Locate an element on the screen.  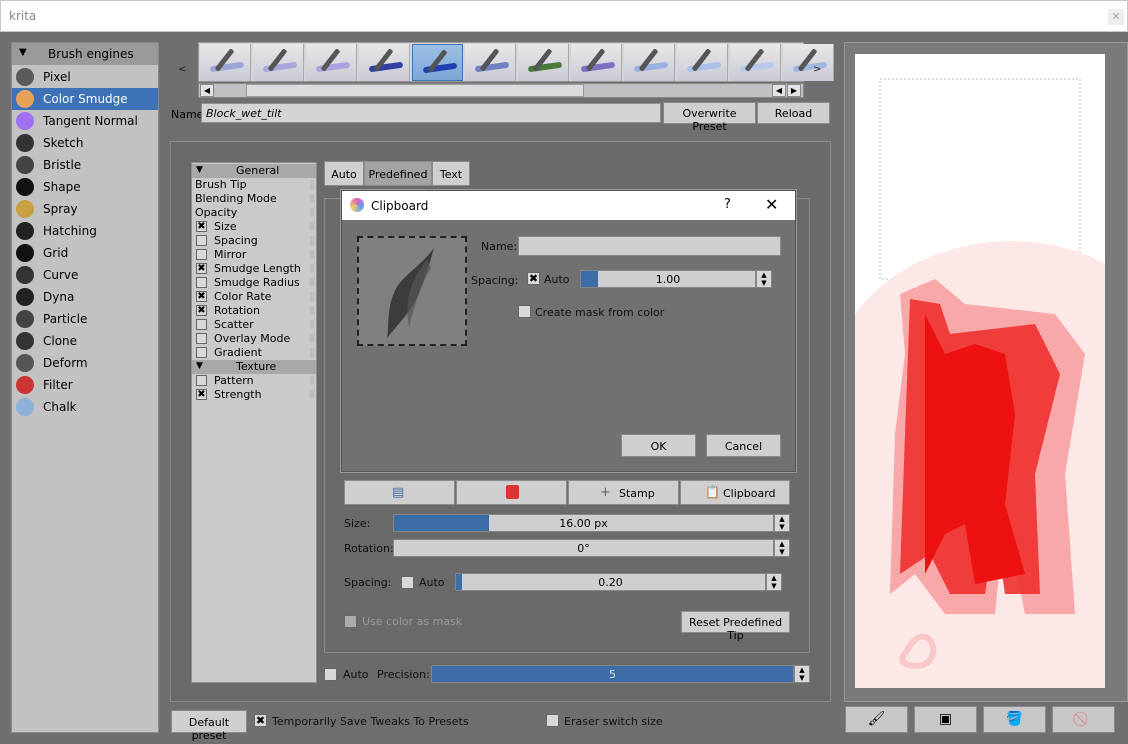
option-item: ✖ Strength is located at coordinates (254, 395).